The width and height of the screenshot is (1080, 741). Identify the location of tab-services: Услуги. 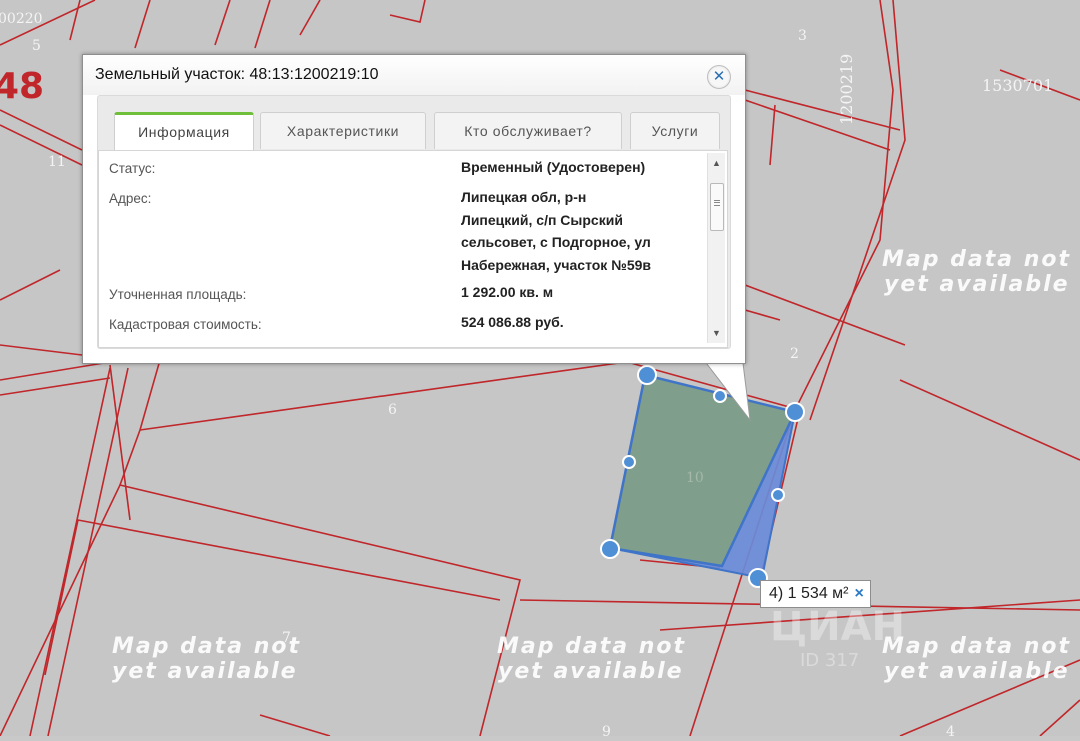
(675, 130).